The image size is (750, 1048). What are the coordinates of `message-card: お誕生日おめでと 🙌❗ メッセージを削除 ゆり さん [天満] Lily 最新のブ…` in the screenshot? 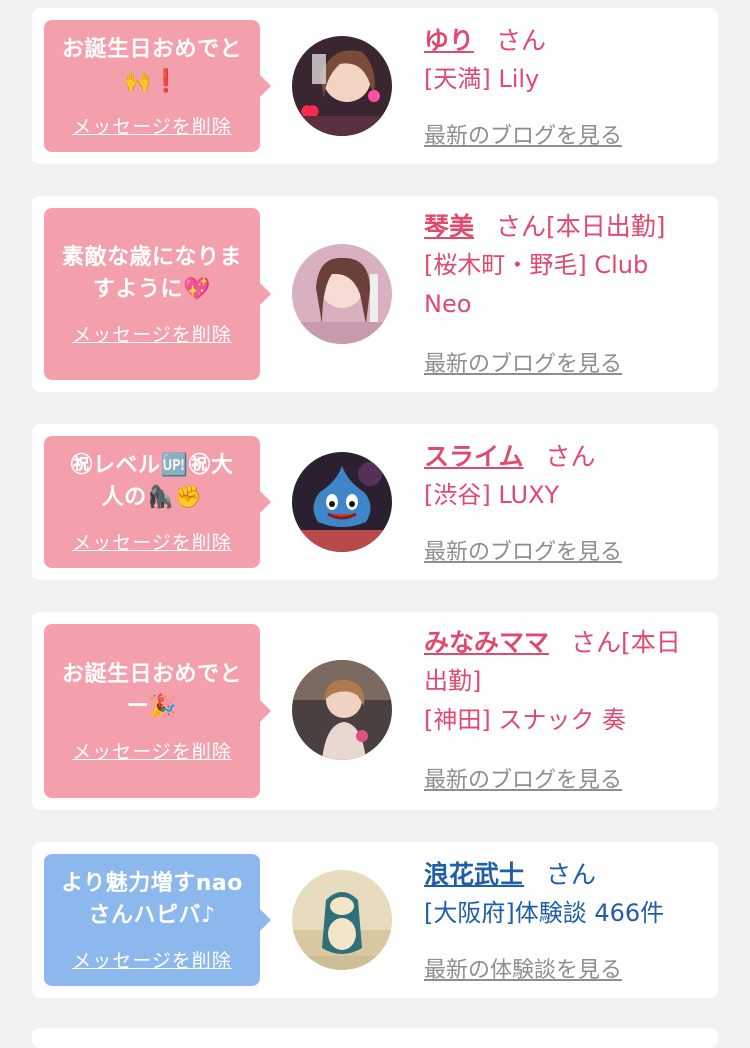 It's located at (375, 86).